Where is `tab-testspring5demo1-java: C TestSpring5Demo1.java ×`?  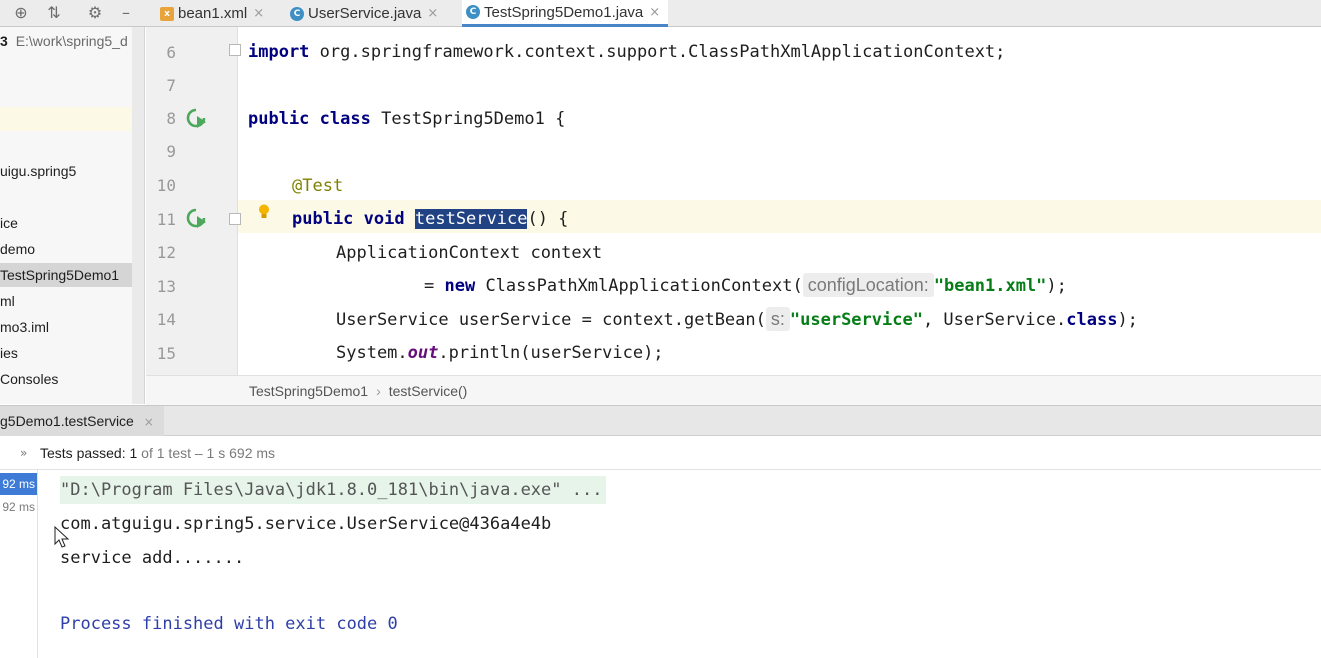
tab-testspring5demo1-java: C TestSpring5Demo1.java × is located at coordinates (565, 13).